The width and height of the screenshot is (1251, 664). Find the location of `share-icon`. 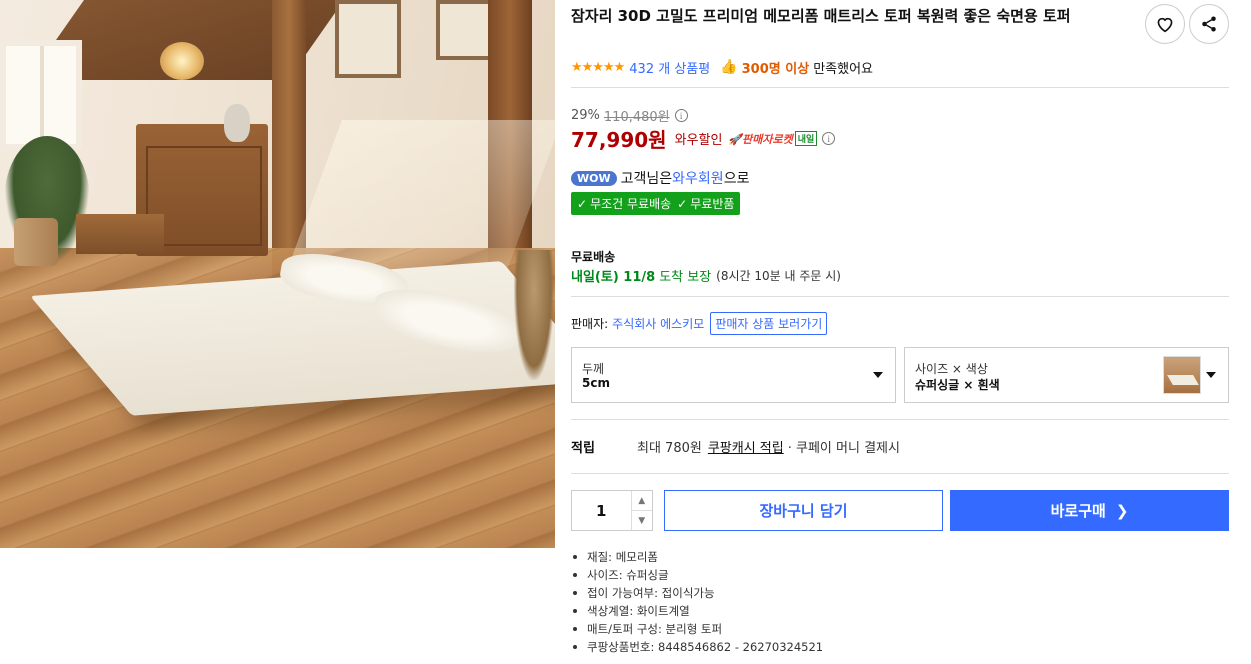

share-icon is located at coordinates (1209, 24).